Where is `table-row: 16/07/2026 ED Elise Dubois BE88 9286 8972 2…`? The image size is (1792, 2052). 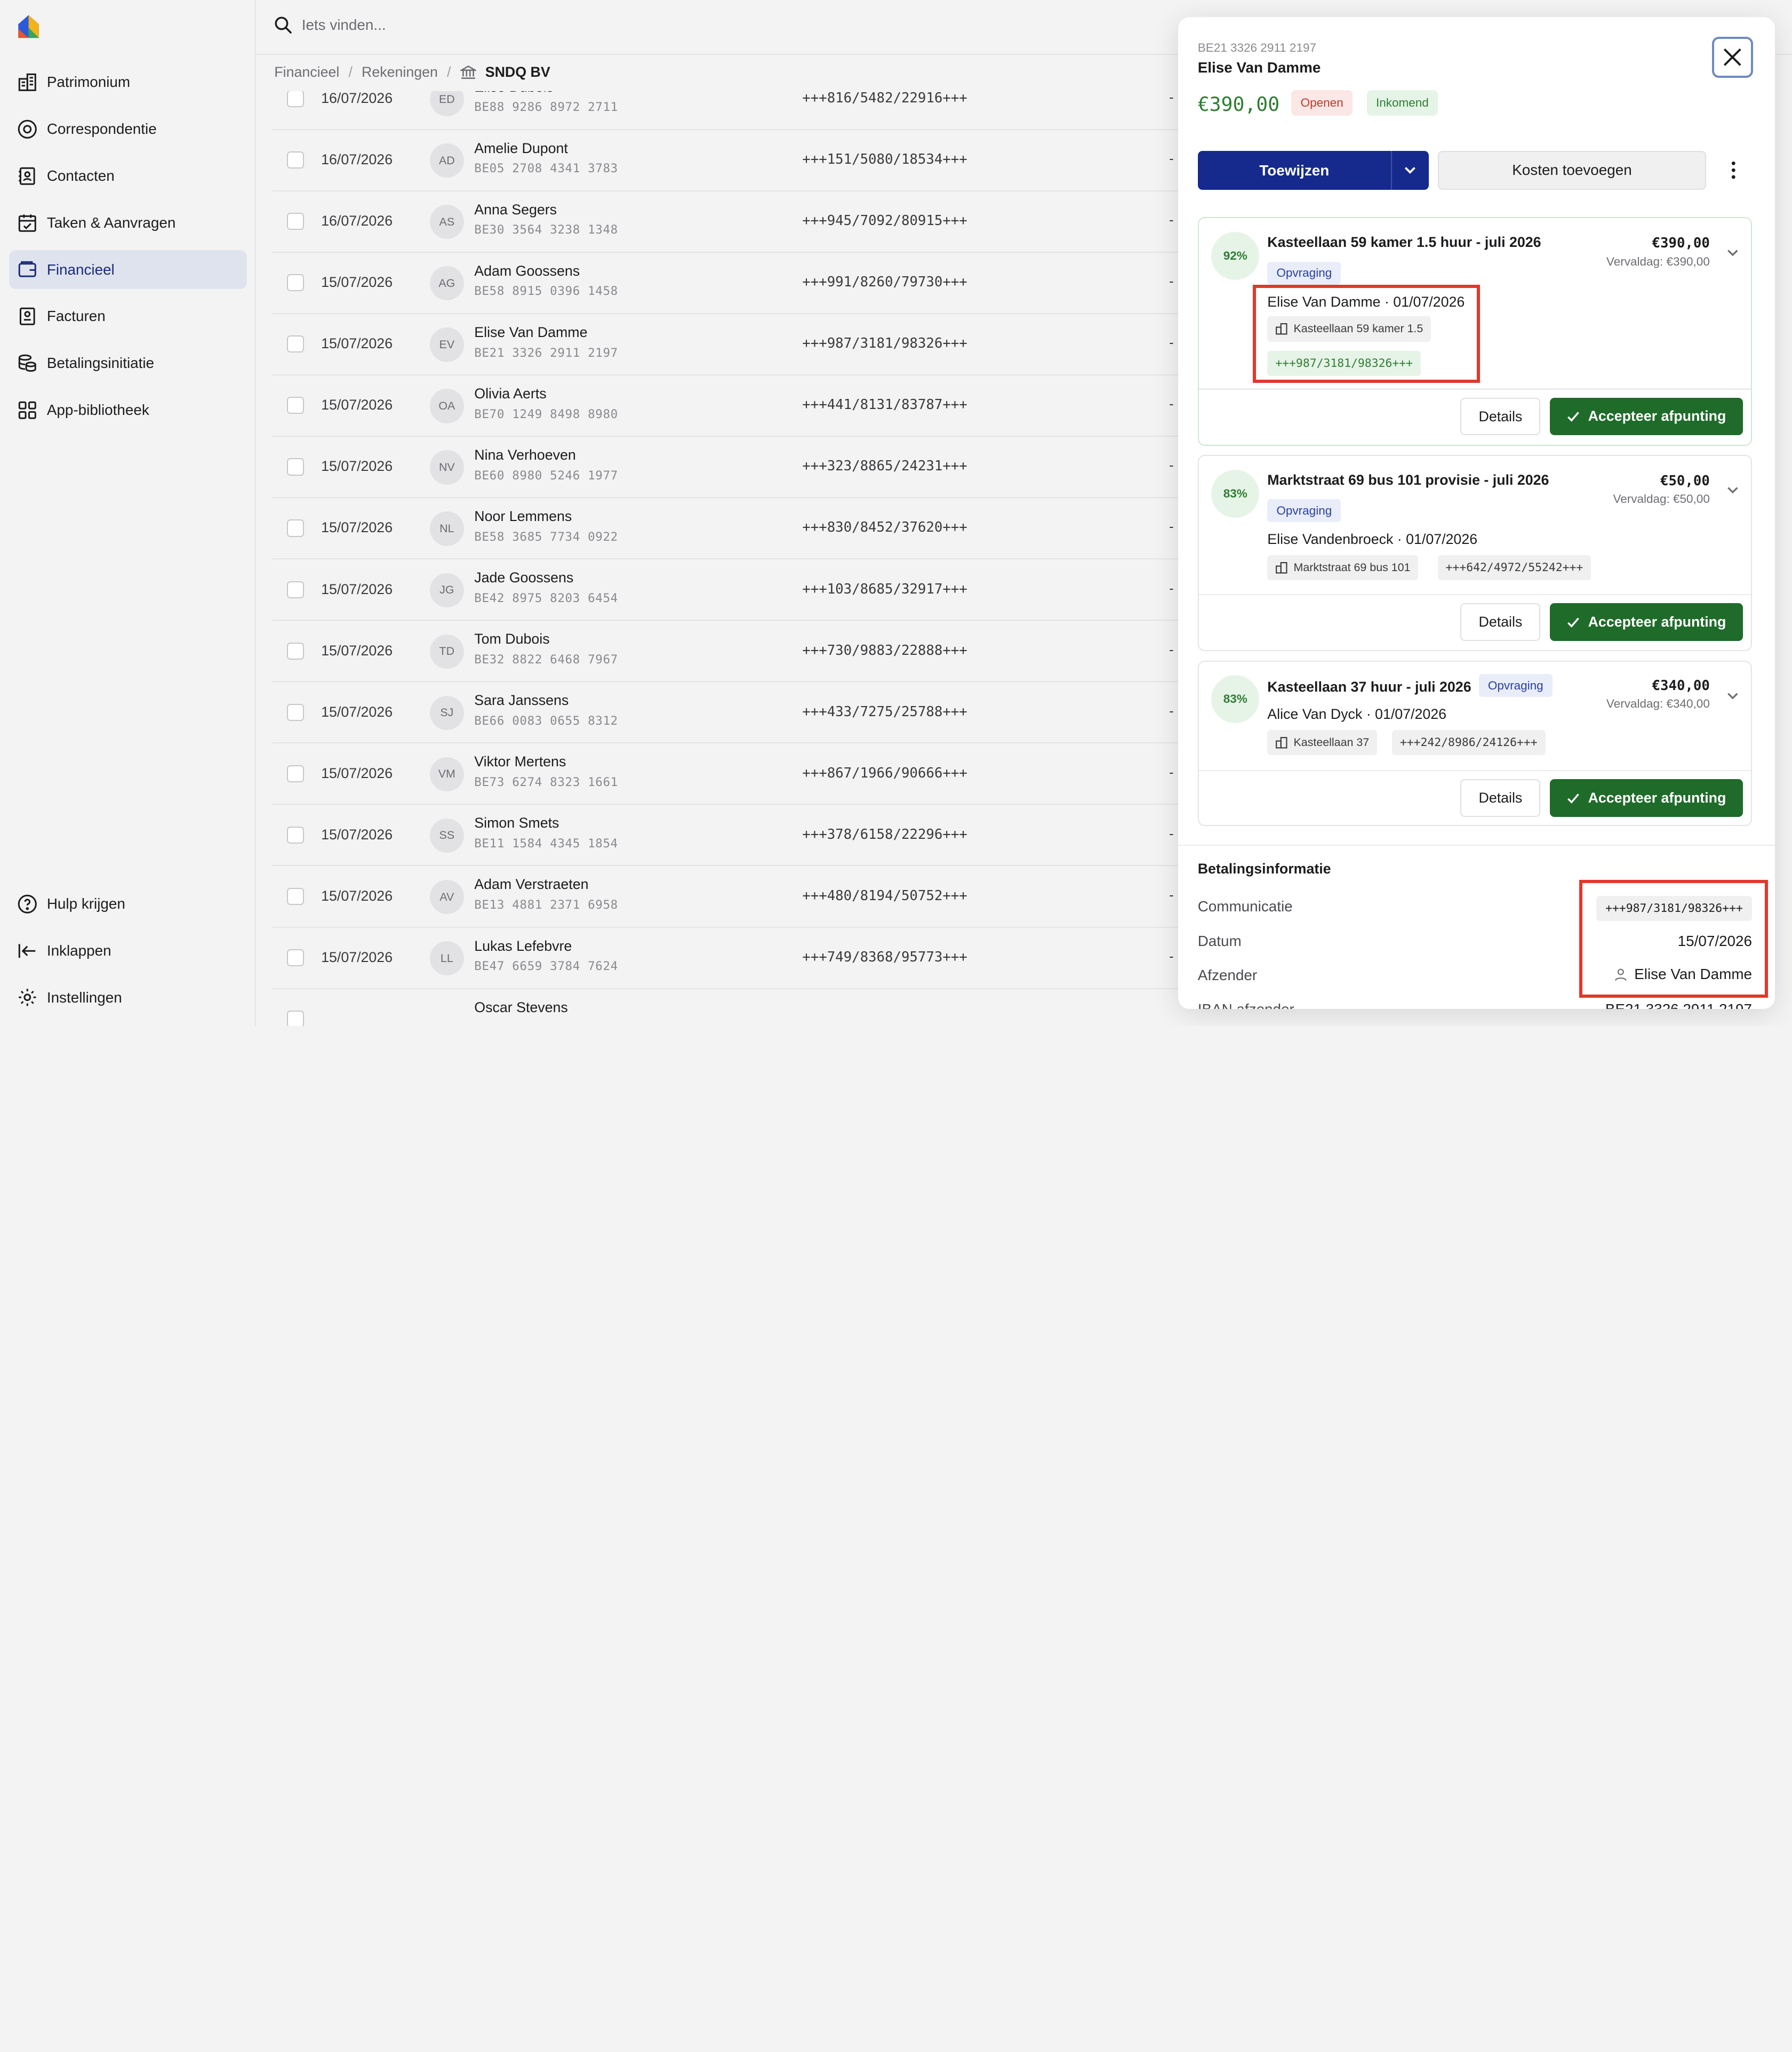 table-row: 16/07/2026 ED Elise Dubois BE88 9286 8972 2… is located at coordinates (729, 110).